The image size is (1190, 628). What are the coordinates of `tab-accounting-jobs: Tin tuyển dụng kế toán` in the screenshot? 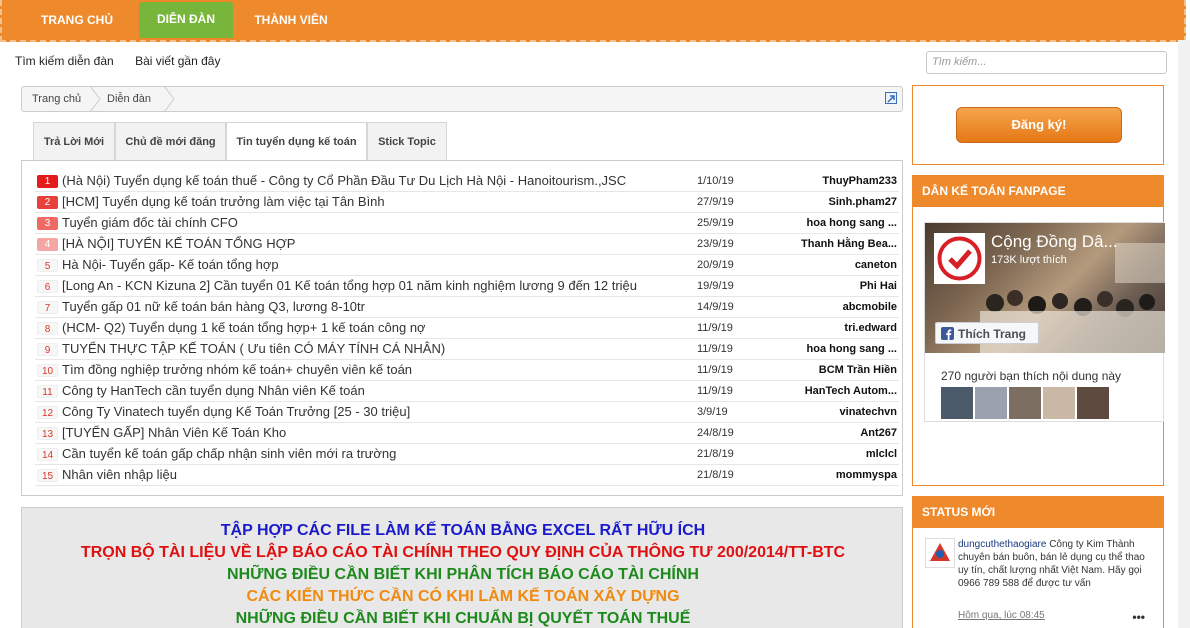 It's located at (296, 141).